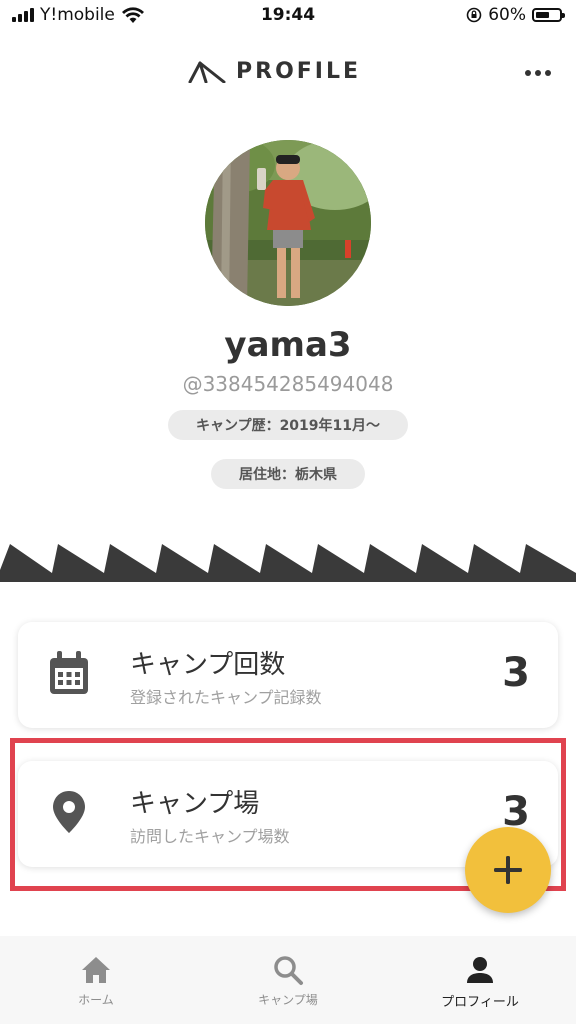  I want to click on page-title: PROFILE, so click(299, 71).